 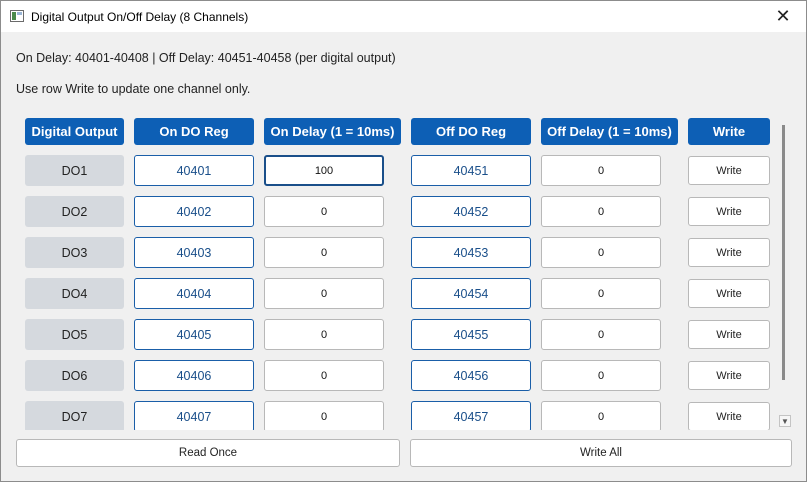 I want to click on off-do-reg-field: 40453, so click(x=471, y=252).